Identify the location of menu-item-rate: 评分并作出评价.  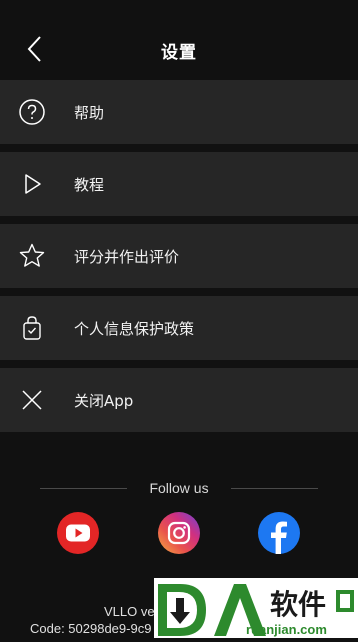
(179, 256).